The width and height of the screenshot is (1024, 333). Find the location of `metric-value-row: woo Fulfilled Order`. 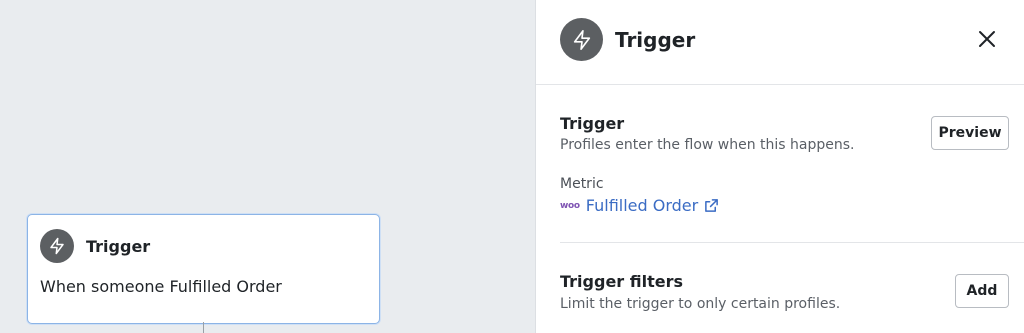

metric-value-row: woo Fulfilled Order is located at coordinates (639, 205).